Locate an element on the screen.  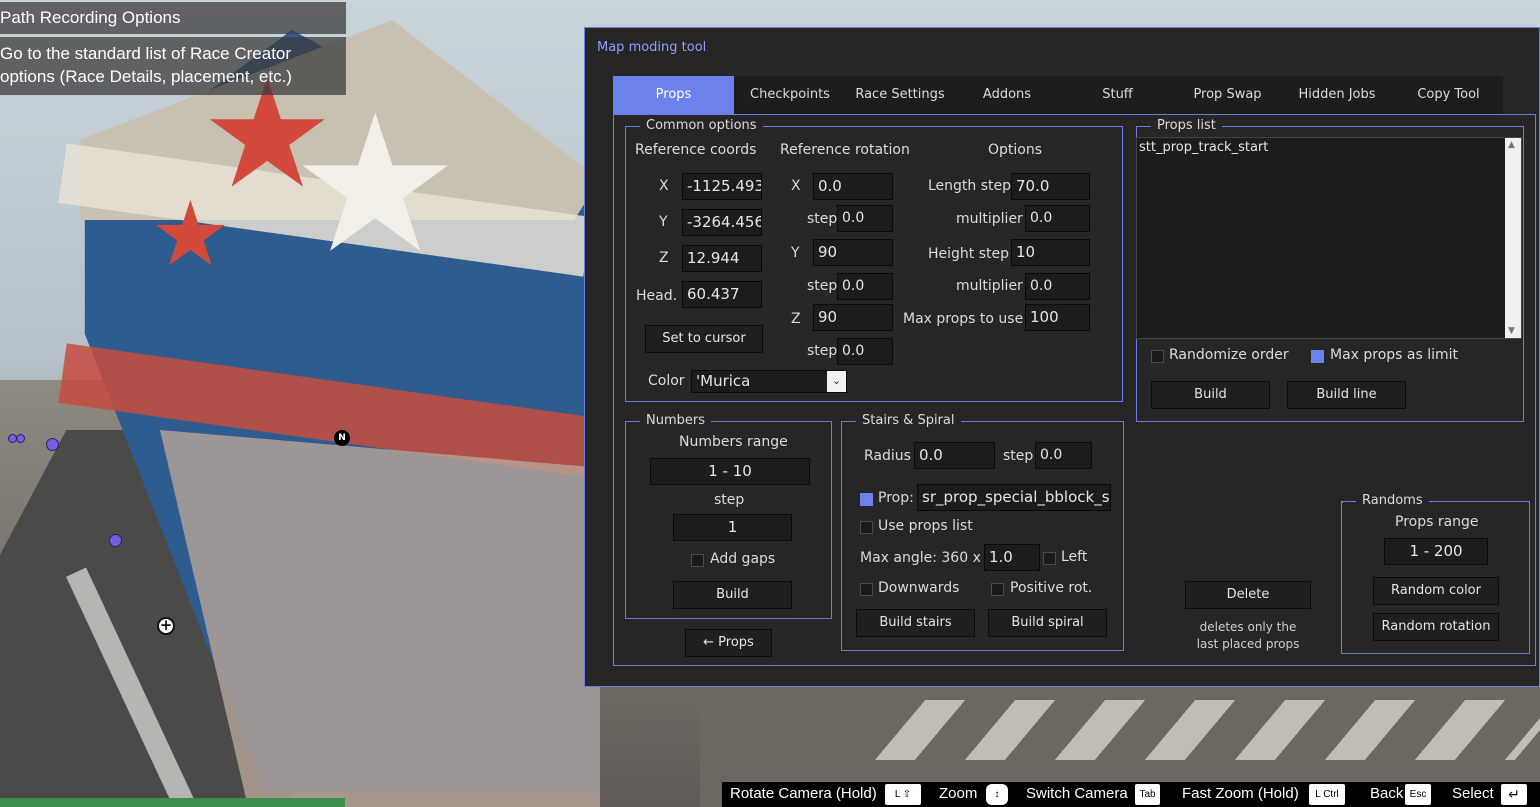
delete-note-line1: deletes only the is located at coordinates (1248, 627).